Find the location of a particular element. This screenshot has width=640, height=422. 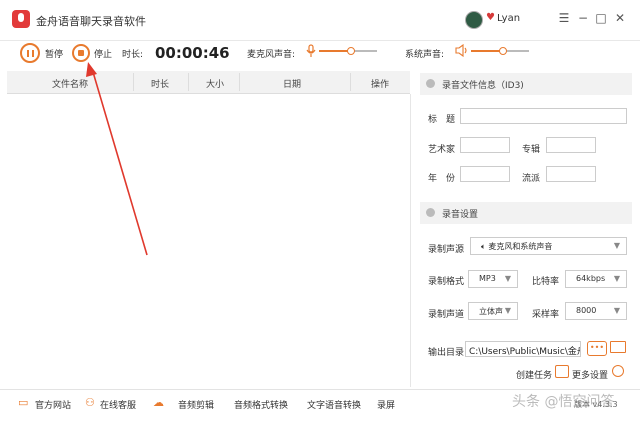

format-label: 录制格式 is located at coordinates (446, 282).